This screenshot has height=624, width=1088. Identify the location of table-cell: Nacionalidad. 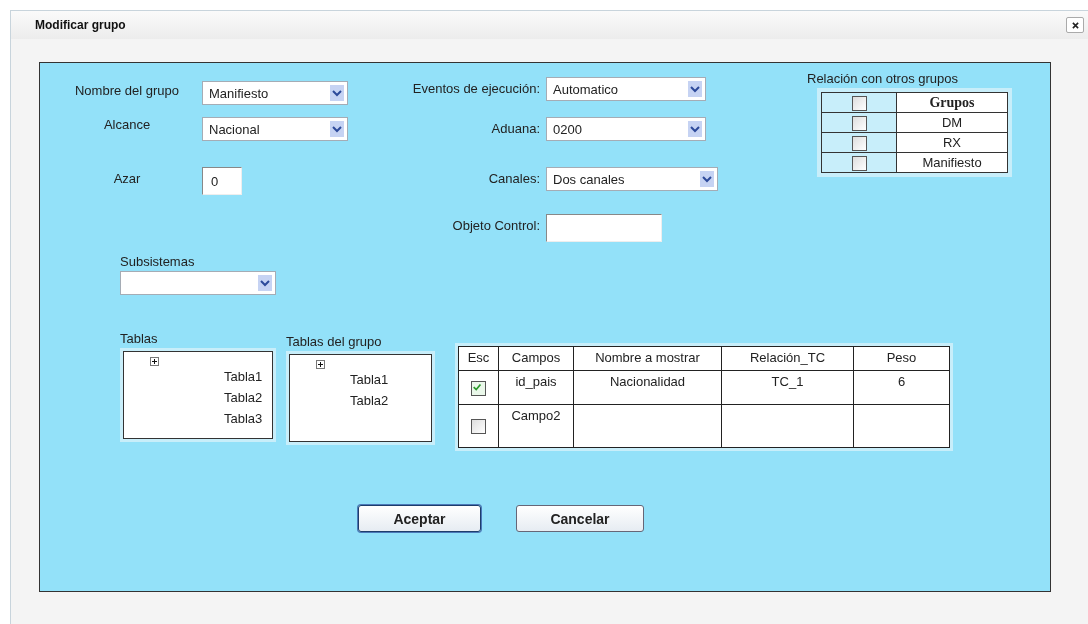
(647, 387).